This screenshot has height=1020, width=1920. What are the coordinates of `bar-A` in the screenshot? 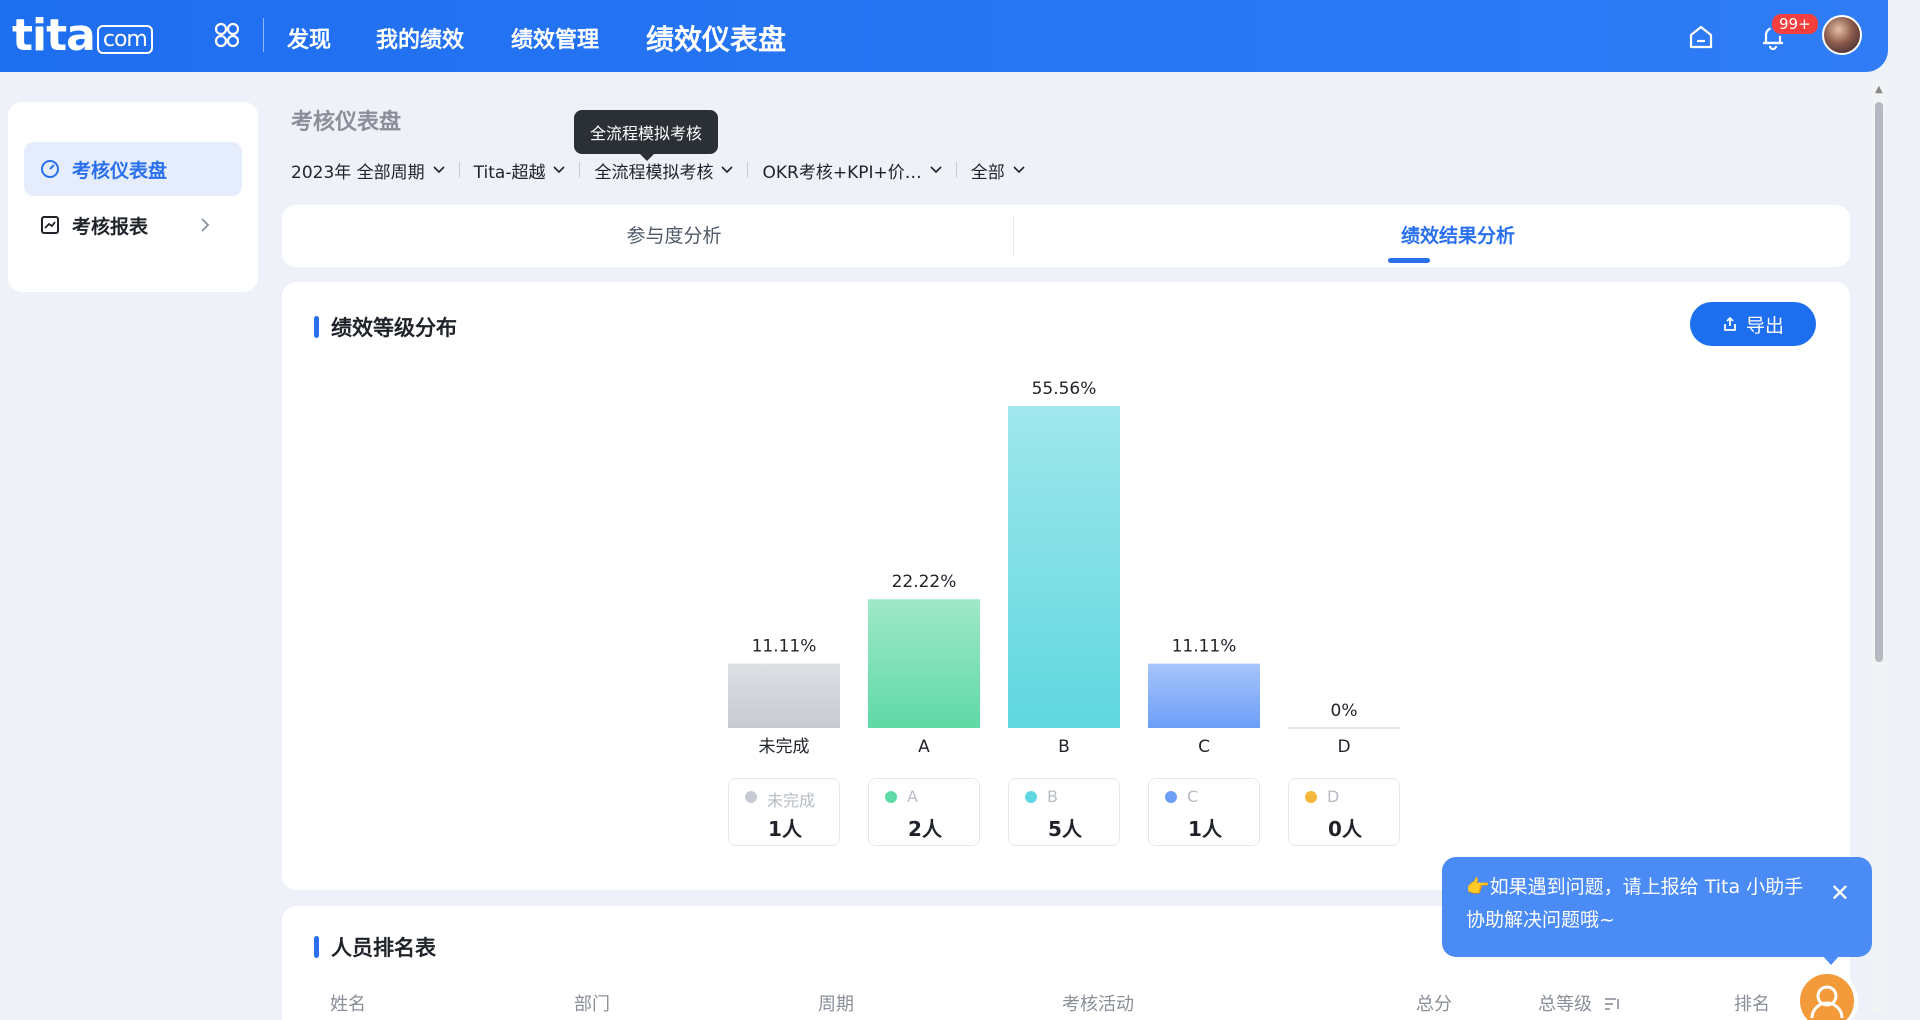 It's located at (924, 663).